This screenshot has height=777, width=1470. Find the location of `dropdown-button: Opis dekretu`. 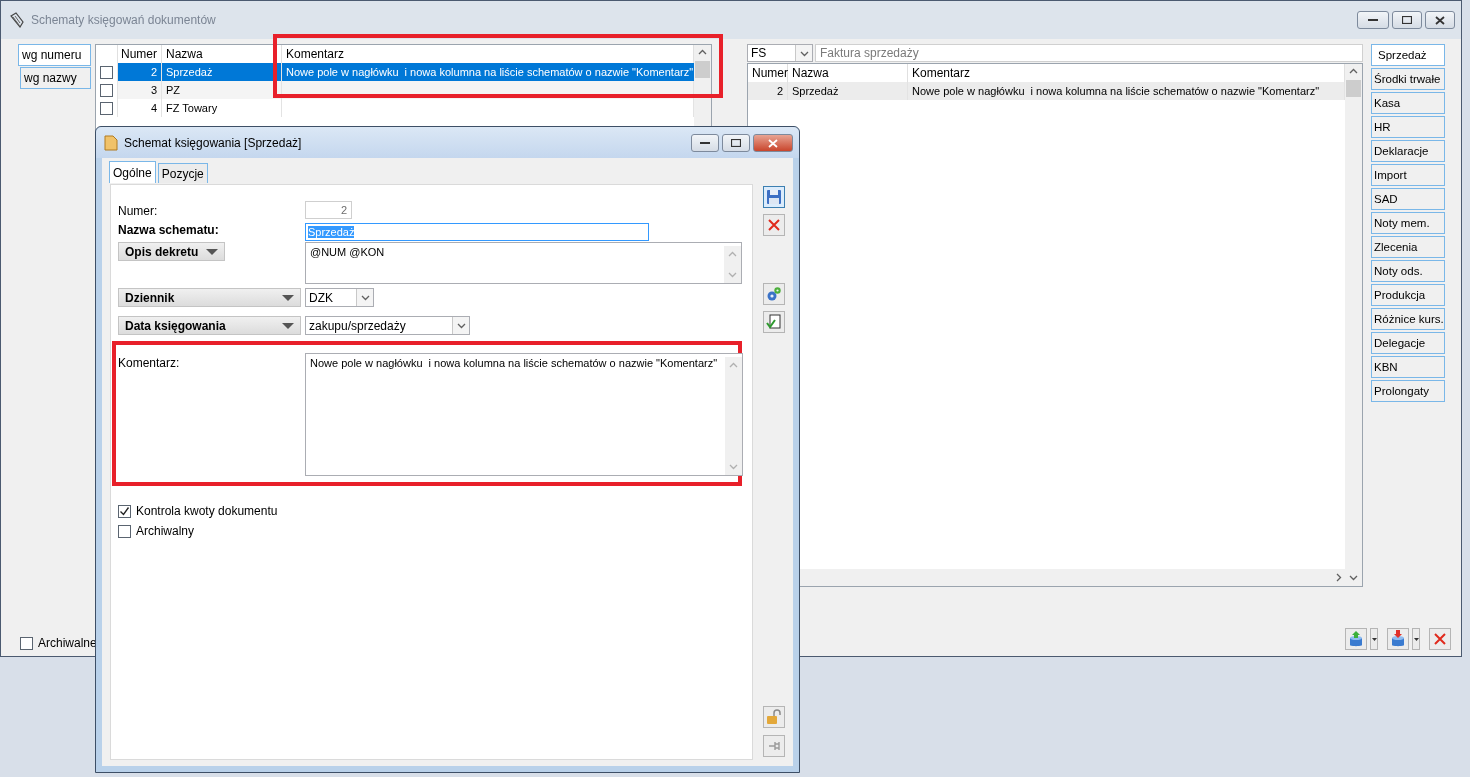

dropdown-button: Opis dekretu is located at coordinates (171, 251).